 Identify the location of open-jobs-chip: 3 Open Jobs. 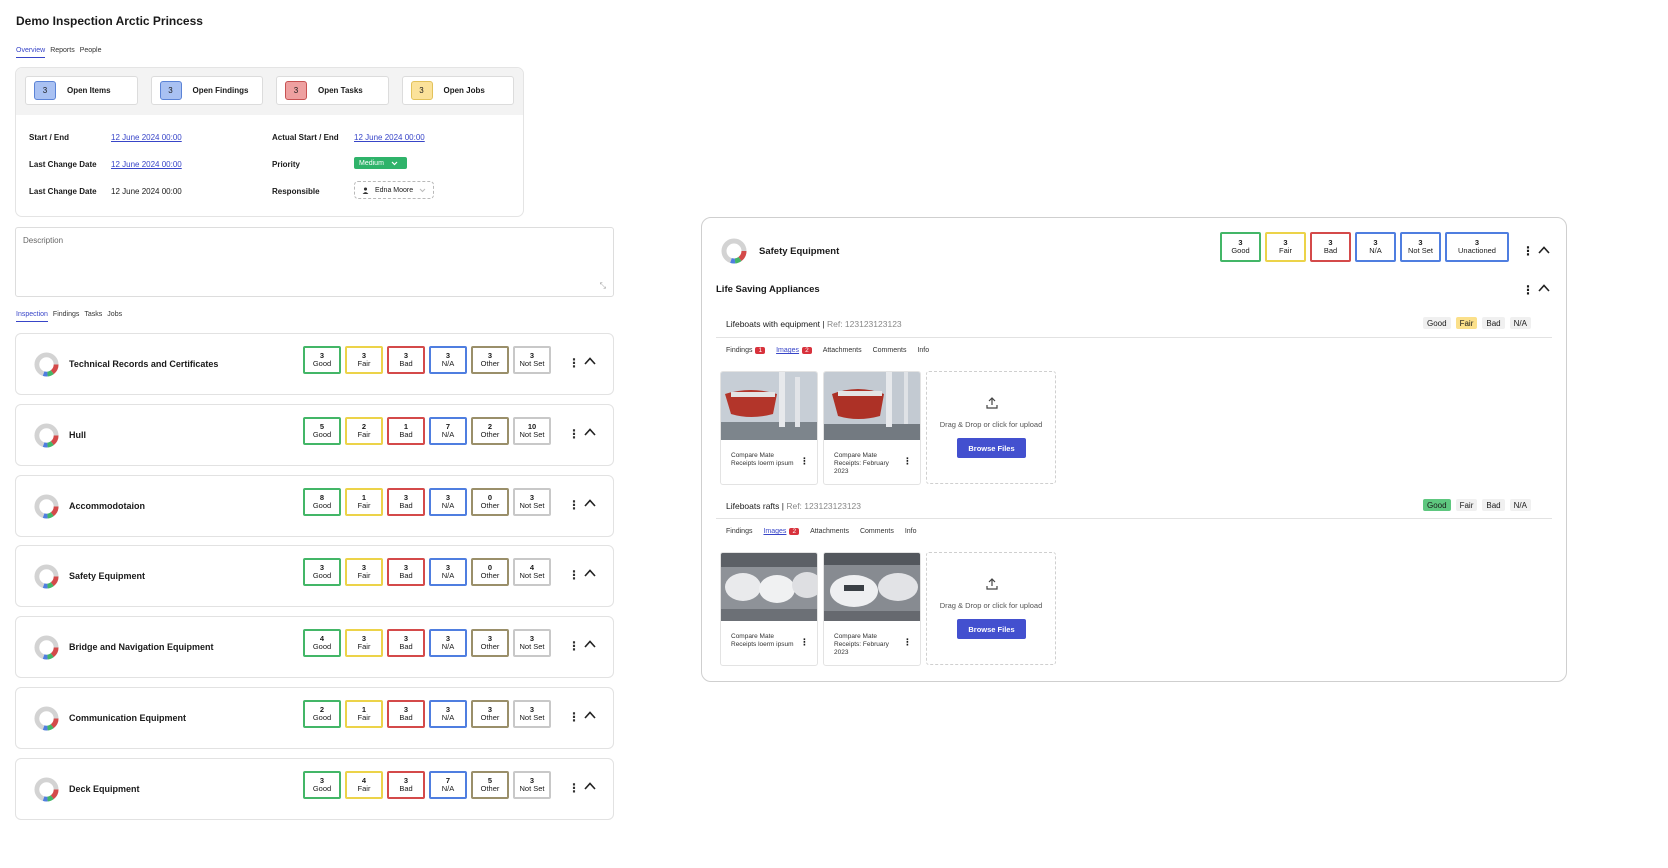
(457, 90).